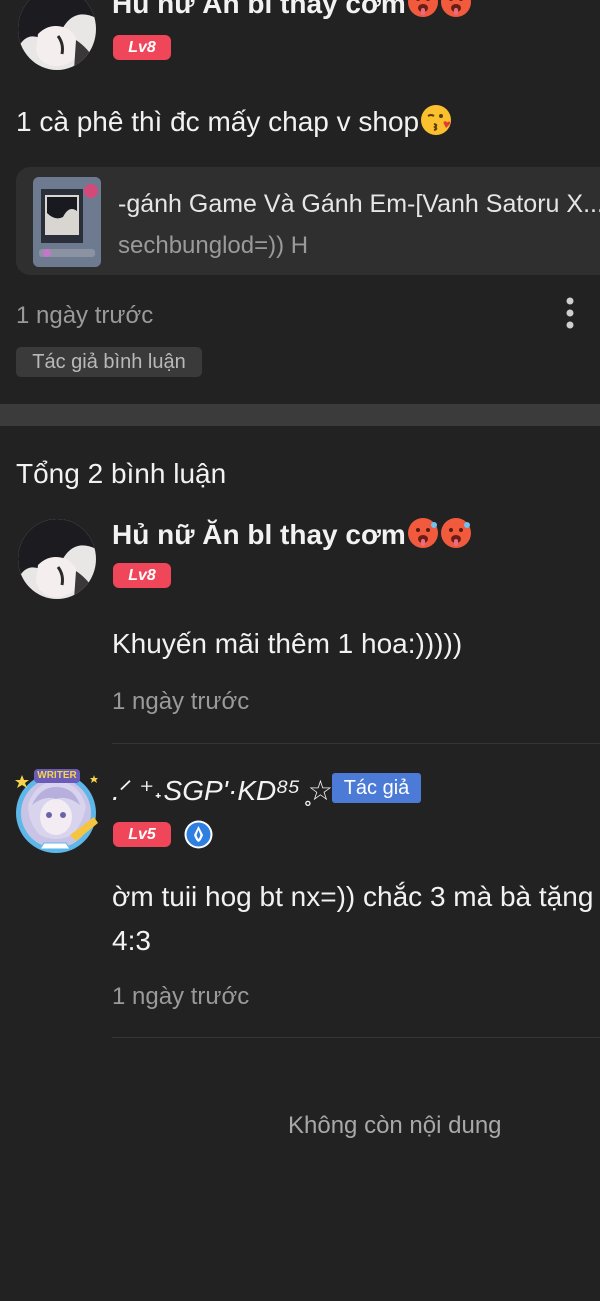 The width and height of the screenshot is (600, 1301). Describe the element at coordinates (570, 313) in the screenshot. I see `more-options-icon` at that location.